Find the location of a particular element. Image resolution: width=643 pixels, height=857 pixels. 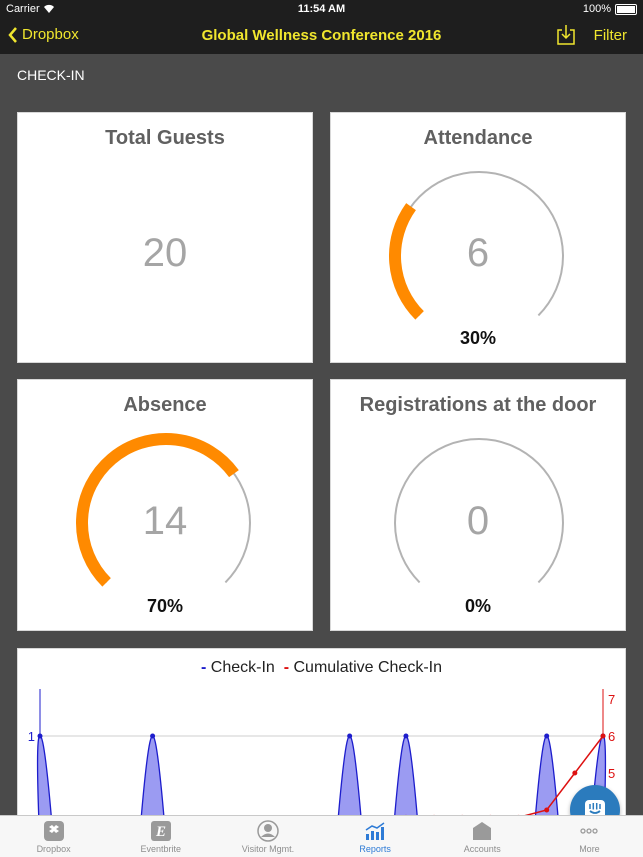

chevron-left-icon is located at coordinates (12, 34).